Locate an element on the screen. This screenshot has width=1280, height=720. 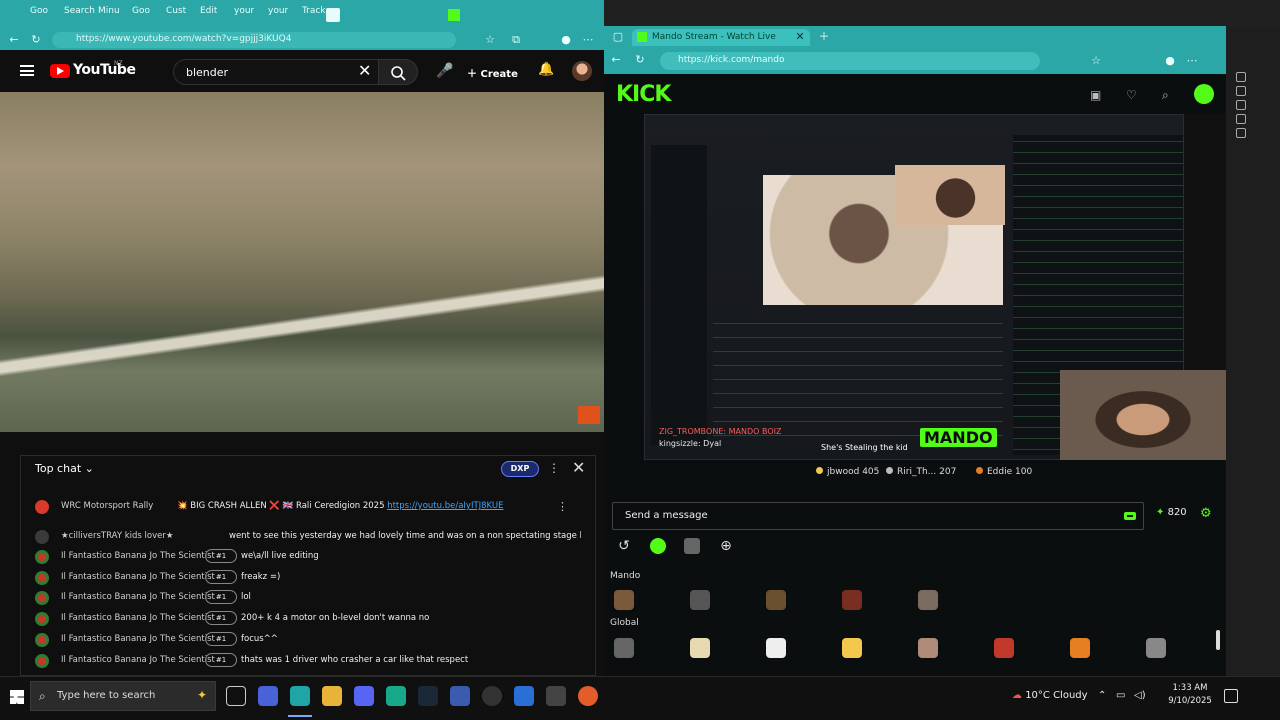
kick-logo: KICK is located at coordinates (643, 94).